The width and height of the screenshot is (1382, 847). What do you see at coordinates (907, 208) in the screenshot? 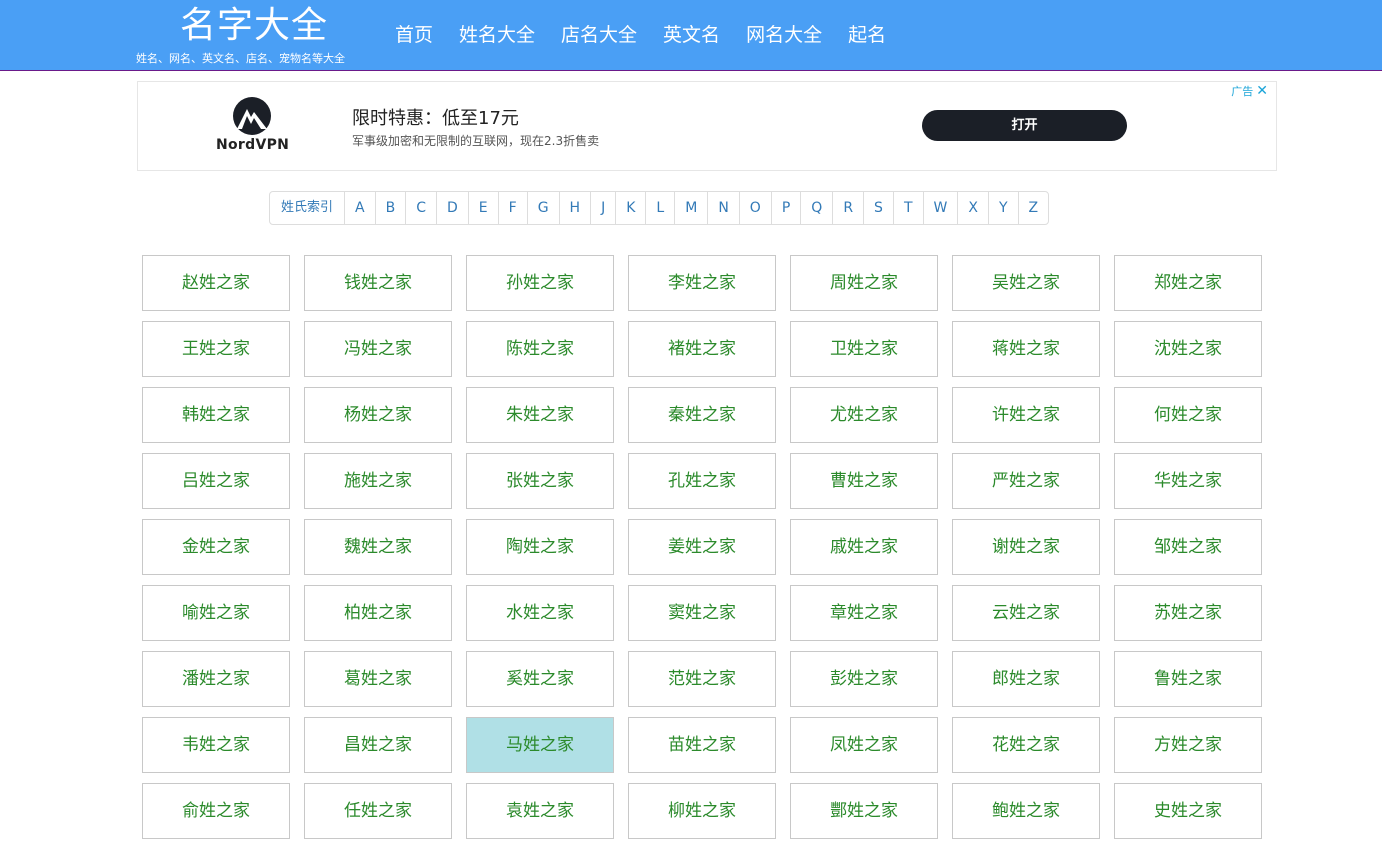
I see `index-letter-t: T` at bounding box center [907, 208].